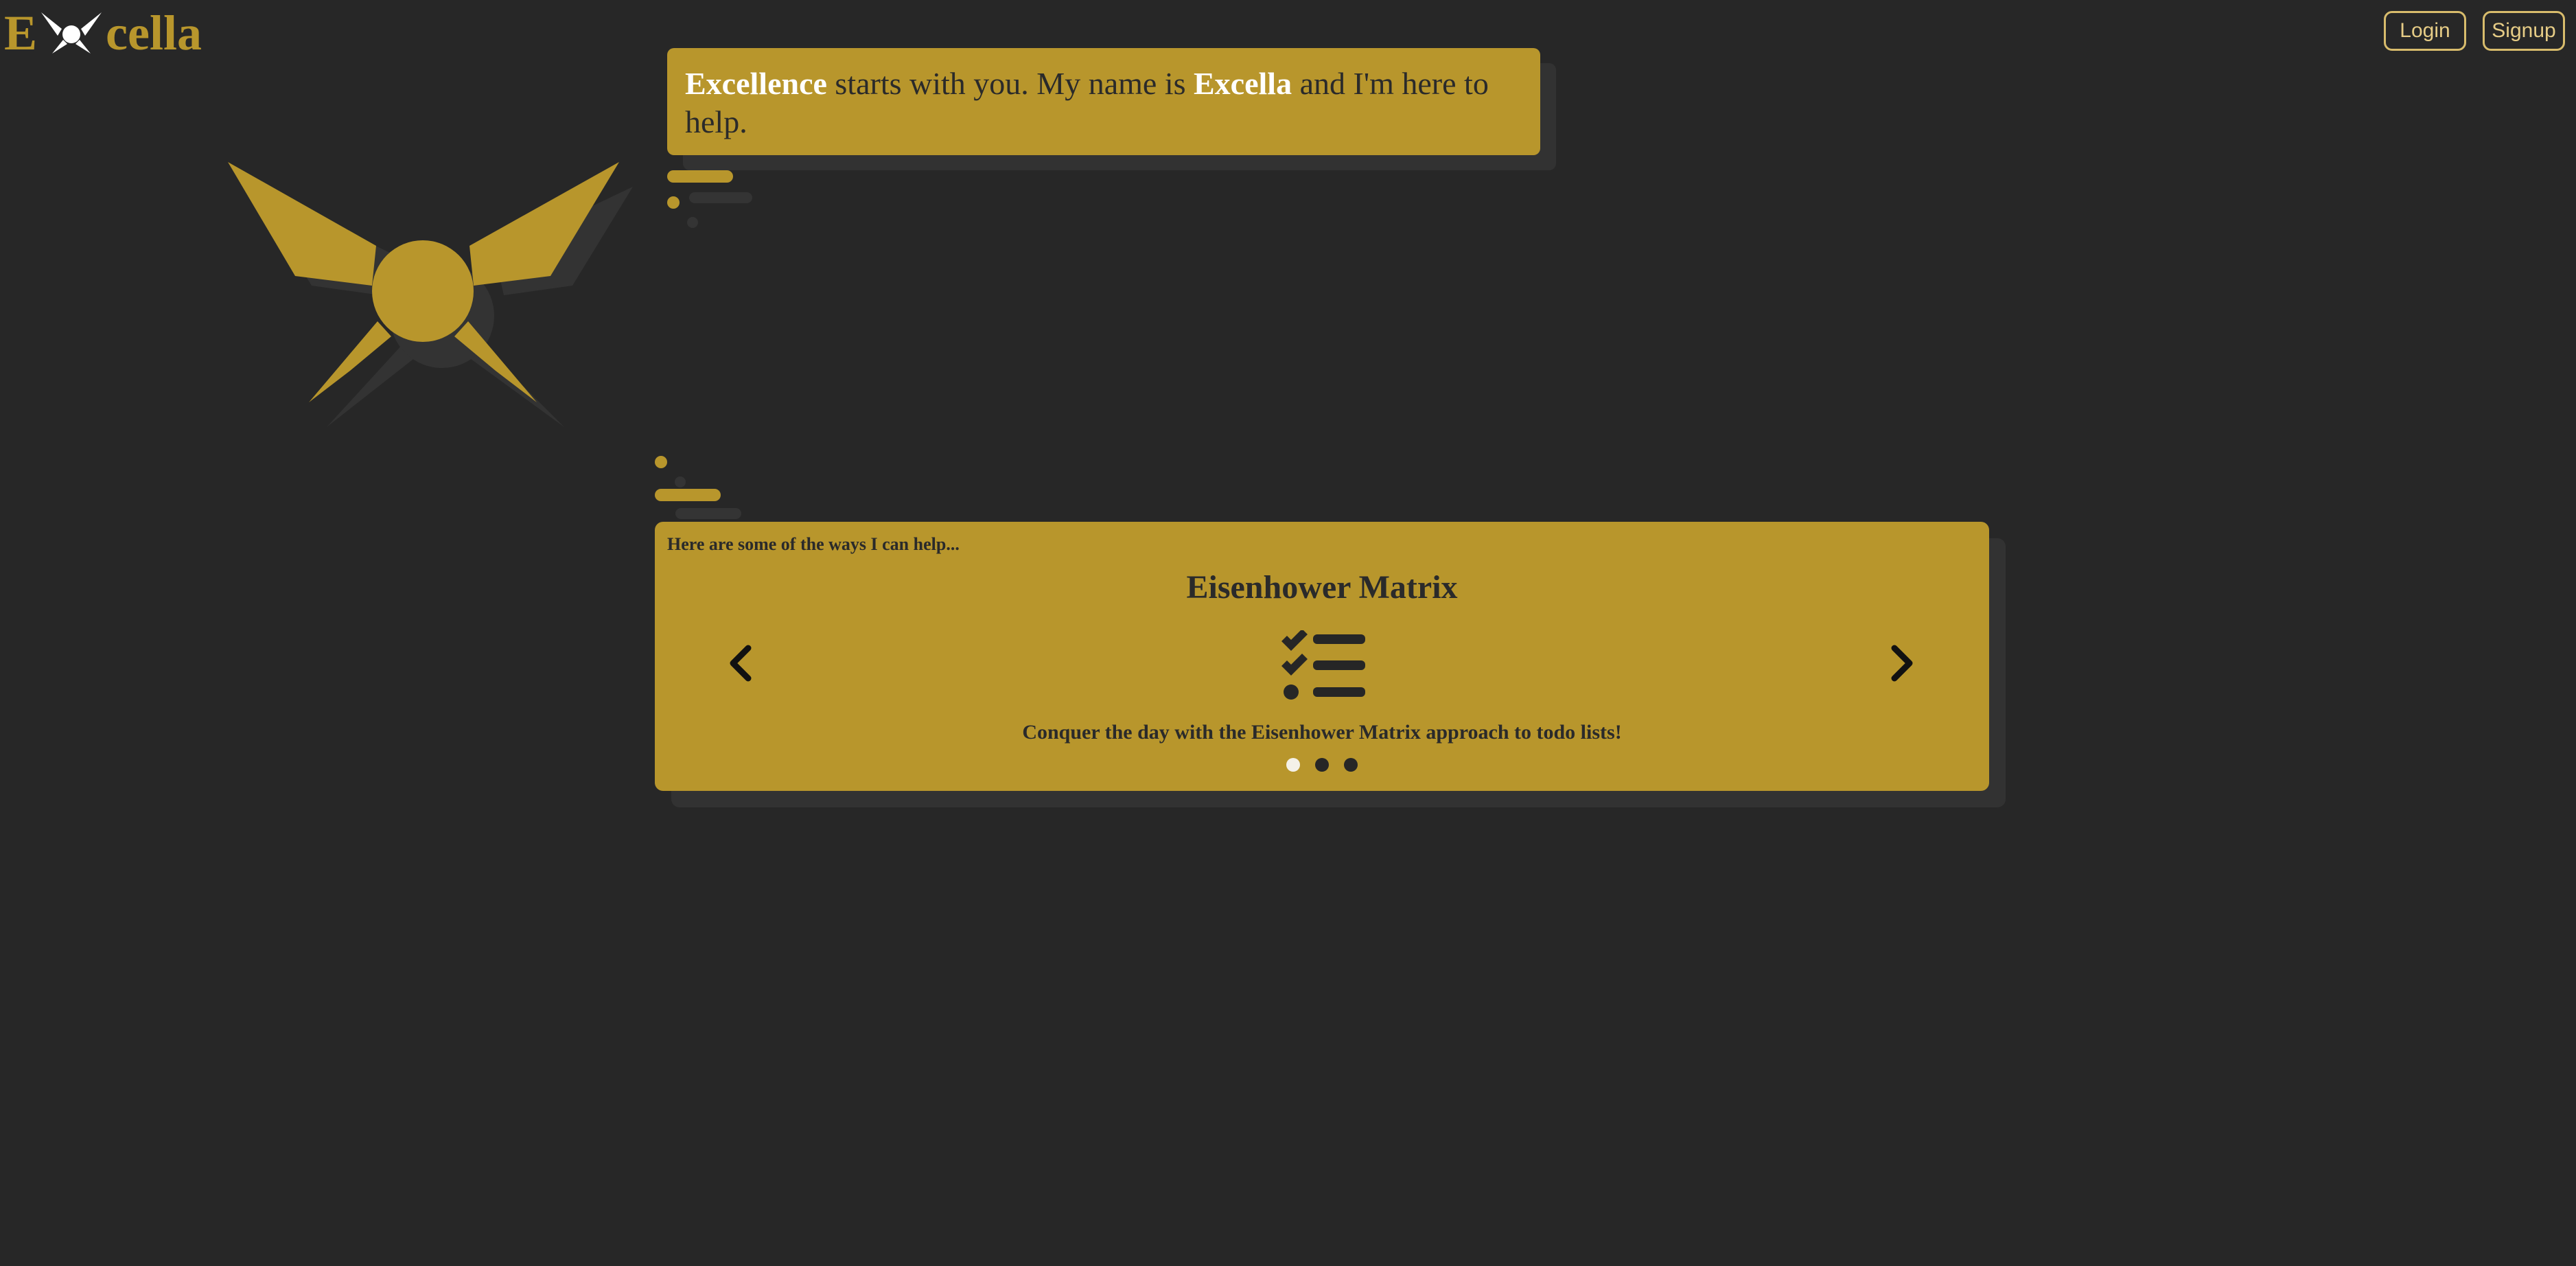 Image resolution: width=2576 pixels, height=1266 pixels. I want to click on card-tail-dot-shadow, so click(680, 481).